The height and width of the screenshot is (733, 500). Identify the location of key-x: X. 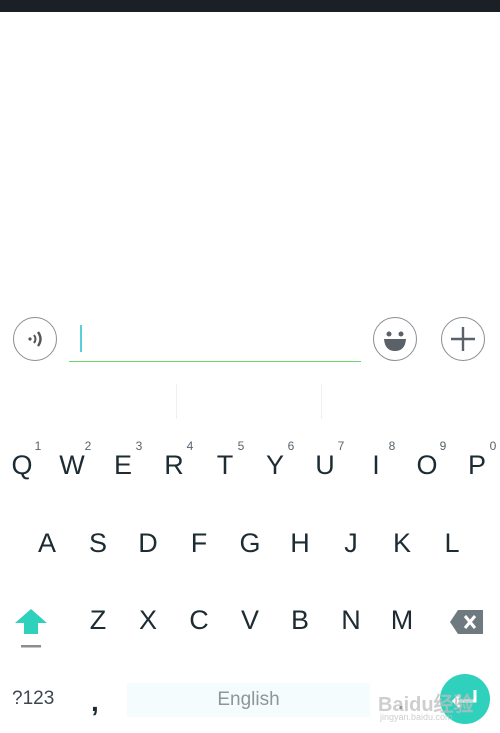
(148, 620).